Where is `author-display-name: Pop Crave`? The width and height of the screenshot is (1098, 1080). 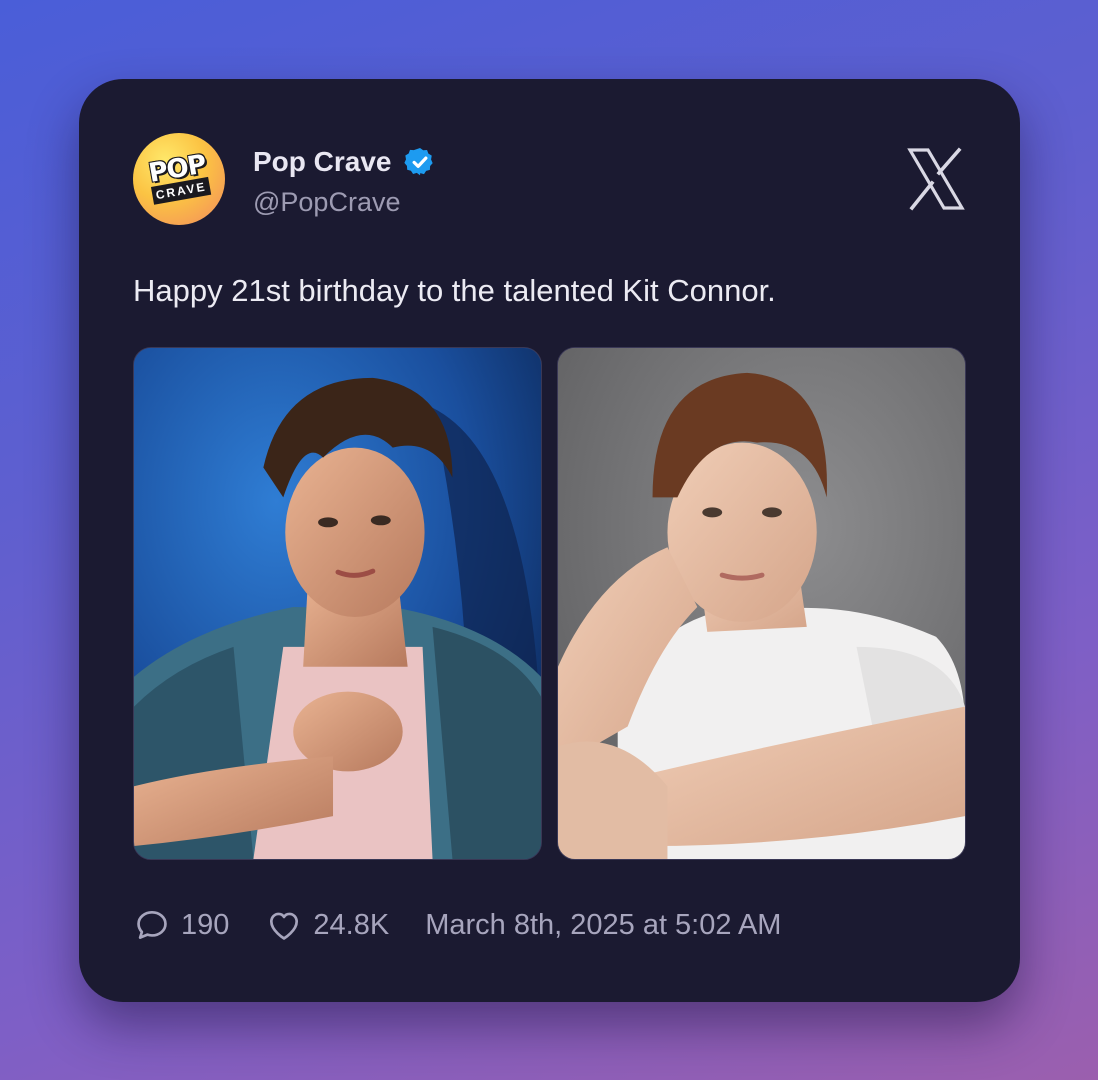 author-display-name: Pop Crave is located at coordinates (322, 162).